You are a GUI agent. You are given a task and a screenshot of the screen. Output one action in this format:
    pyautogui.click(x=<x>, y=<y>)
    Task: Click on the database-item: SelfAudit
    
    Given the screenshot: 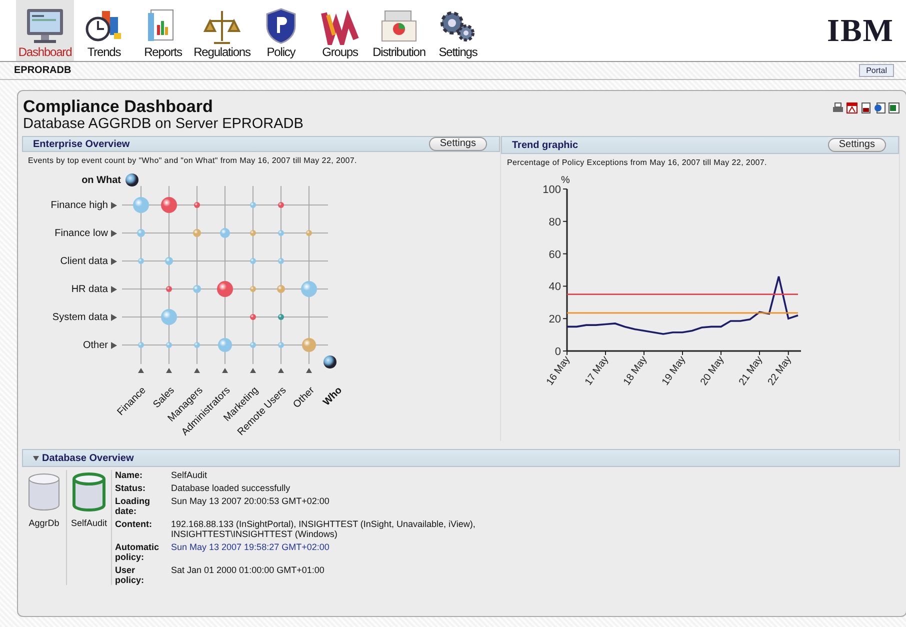 What is the action you would take?
    pyautogui.click(x=89, y=527)
    